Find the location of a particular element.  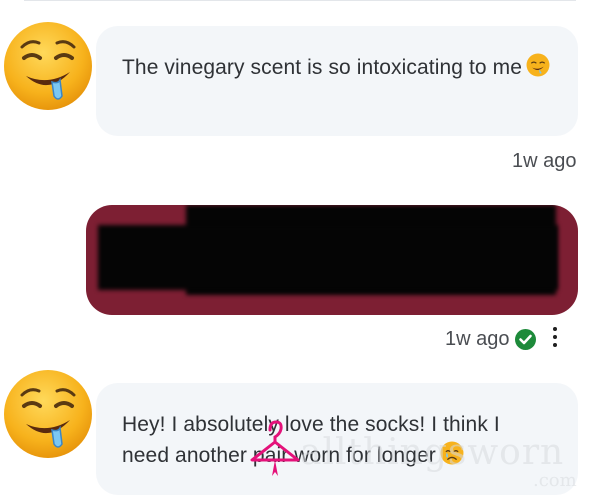

crying-face-emoji-icon is located at coordinates (452, 457).